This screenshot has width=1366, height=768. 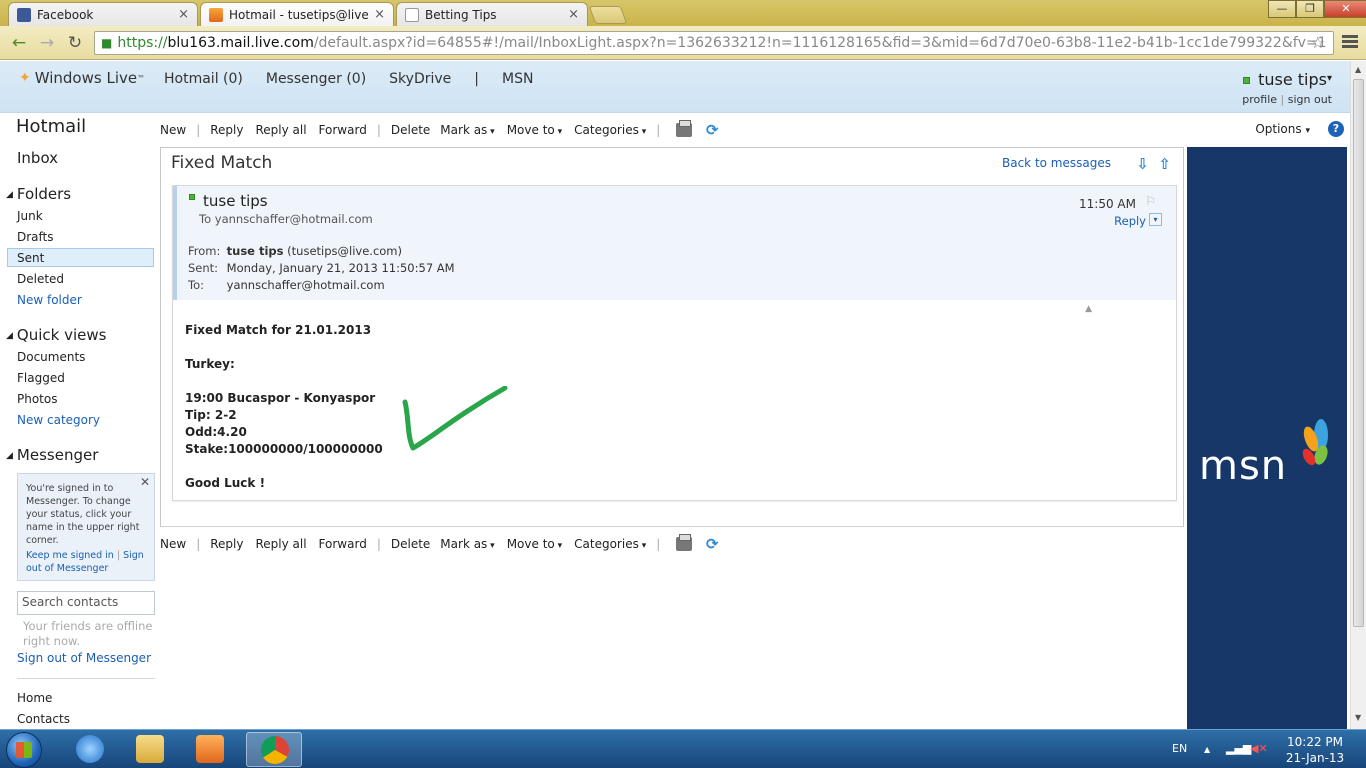 I want to click on taskbar-ie, so click(x=90, y=749).